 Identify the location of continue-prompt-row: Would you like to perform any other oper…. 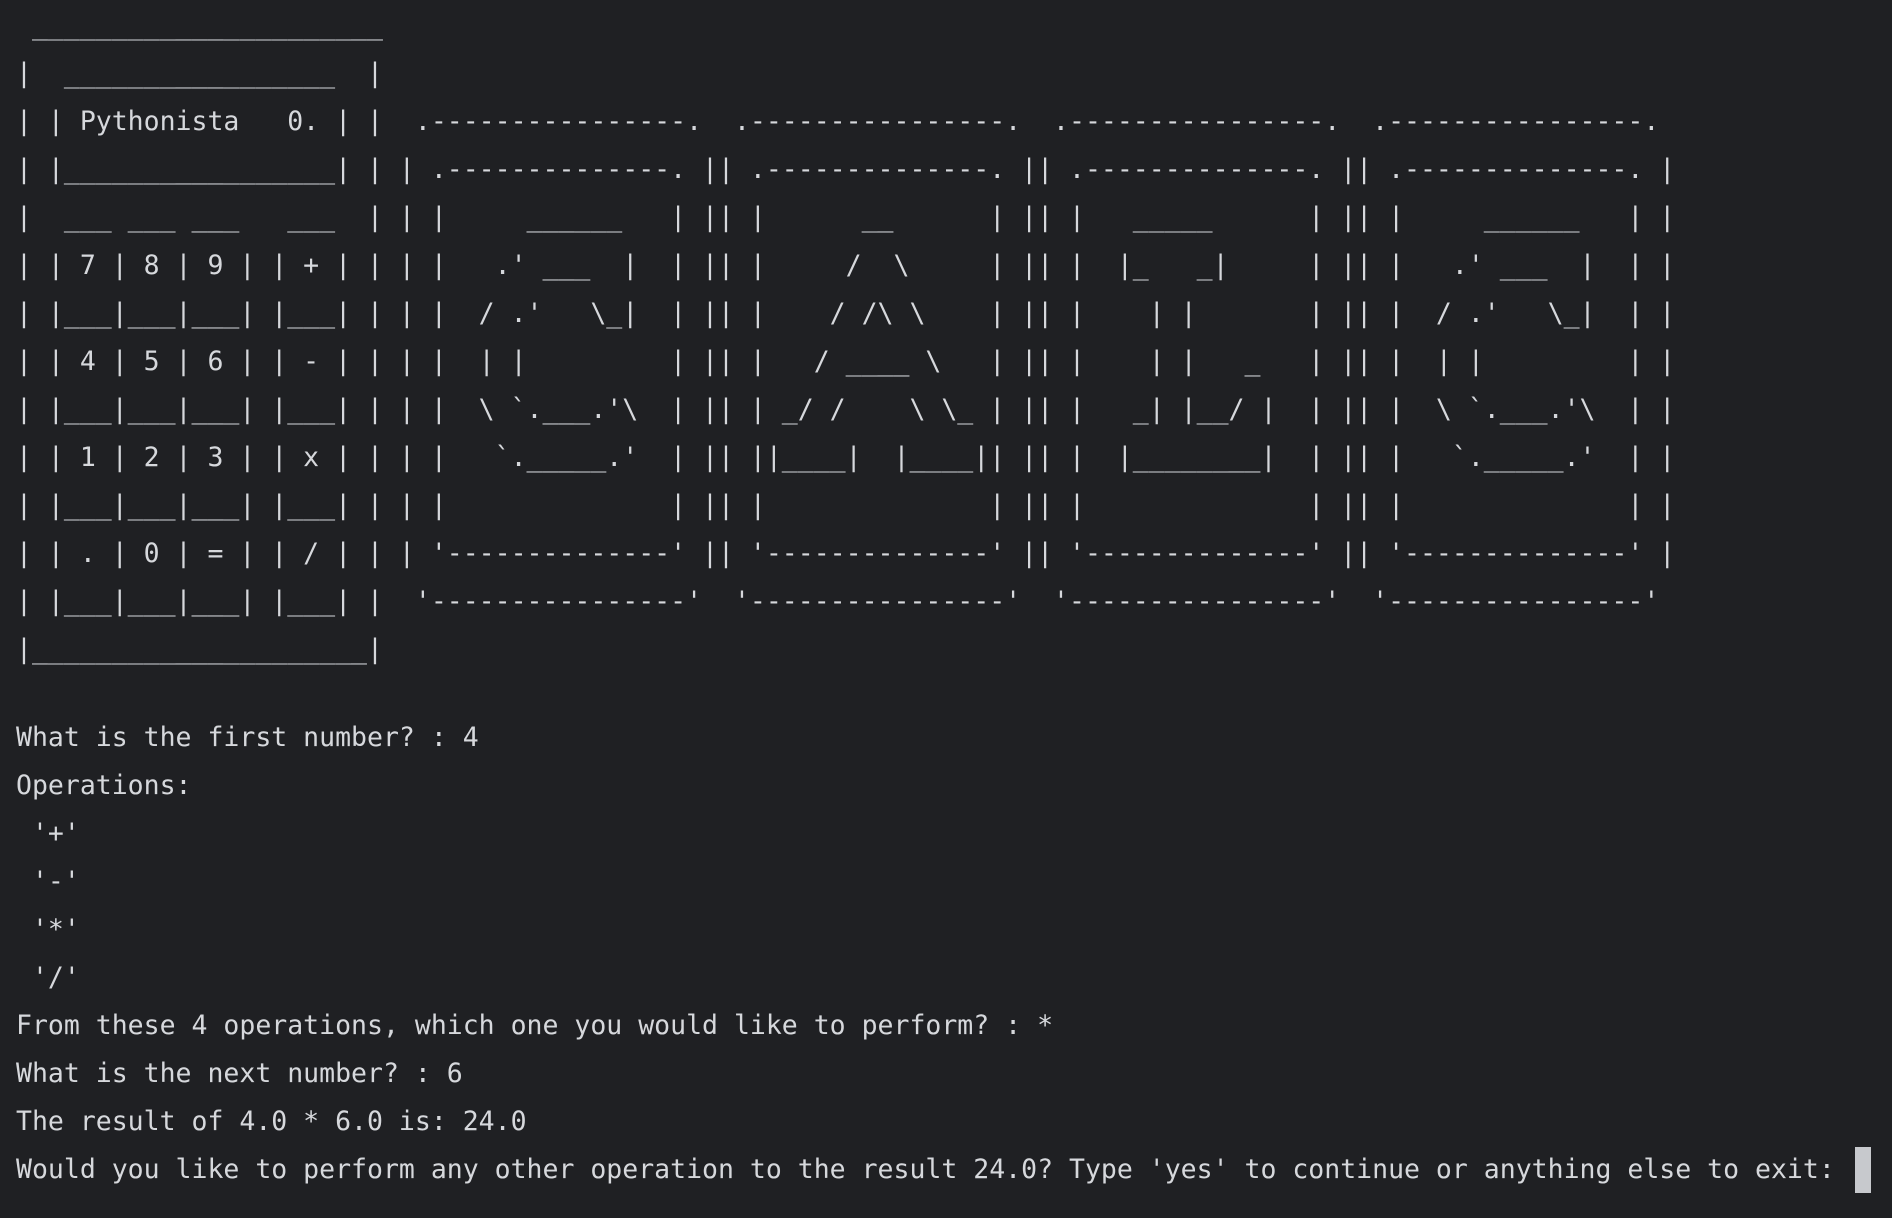
(943, 1170).